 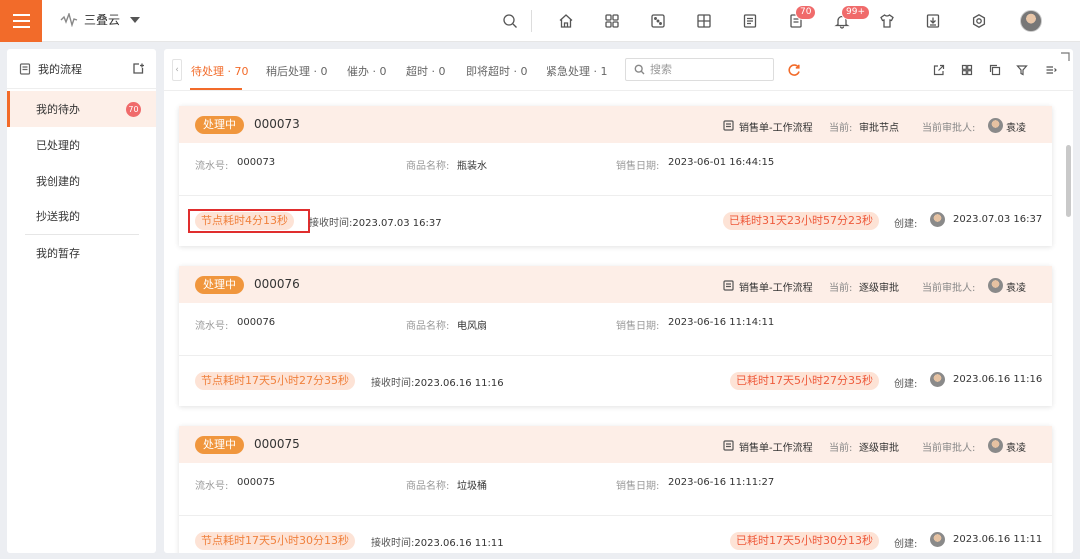 What do you see at coordinates (81, 145) in the screenshot?
I see `sidebar-item-processed: 已处理的` at bounding box center [81, 145].